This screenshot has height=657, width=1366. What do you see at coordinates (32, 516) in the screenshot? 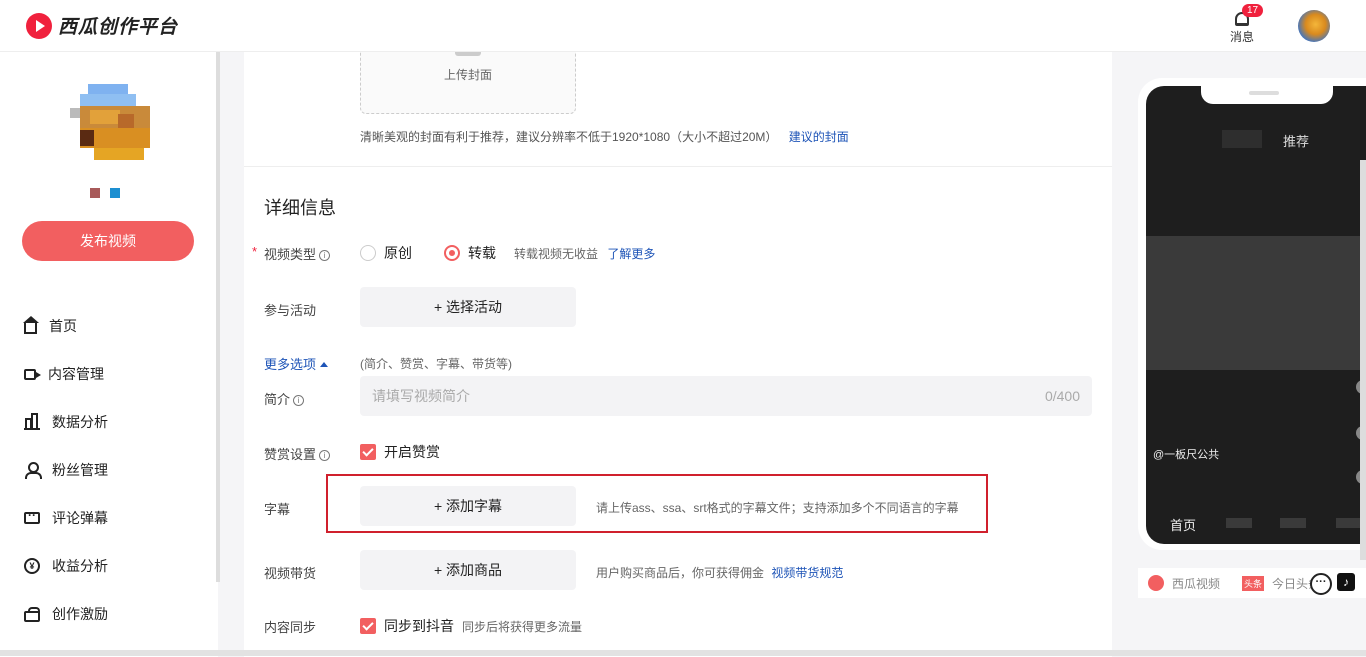
I see `comment-icon` at bounding box center [32, 516].